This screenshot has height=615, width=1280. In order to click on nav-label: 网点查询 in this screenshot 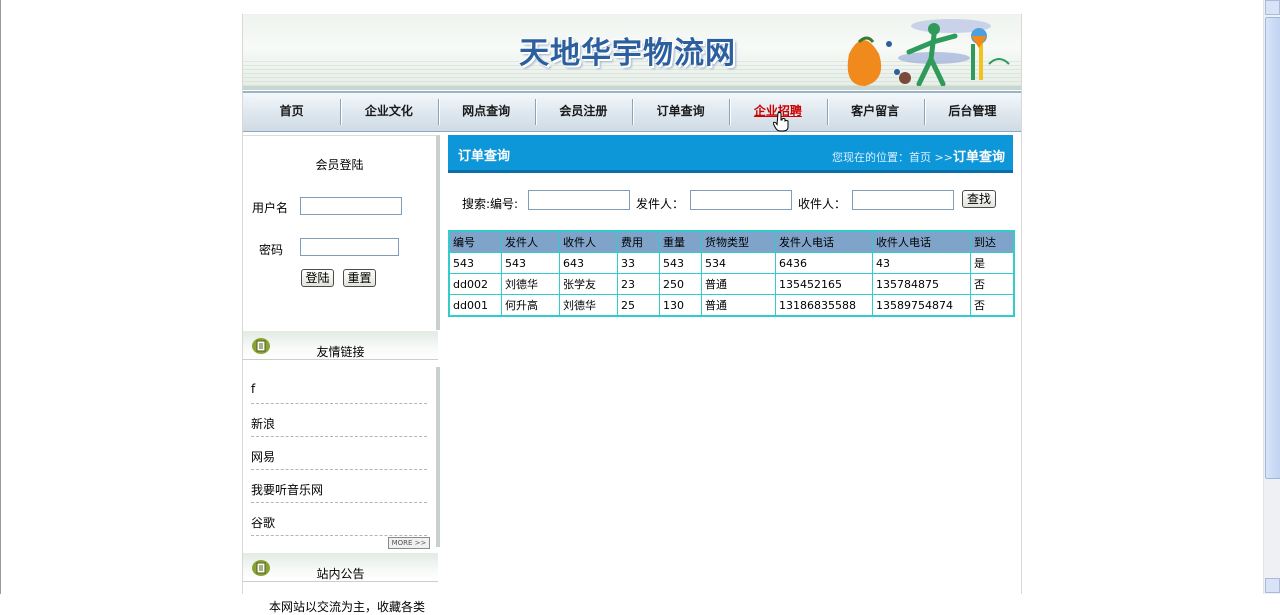, I will do `click(486, 111)`.